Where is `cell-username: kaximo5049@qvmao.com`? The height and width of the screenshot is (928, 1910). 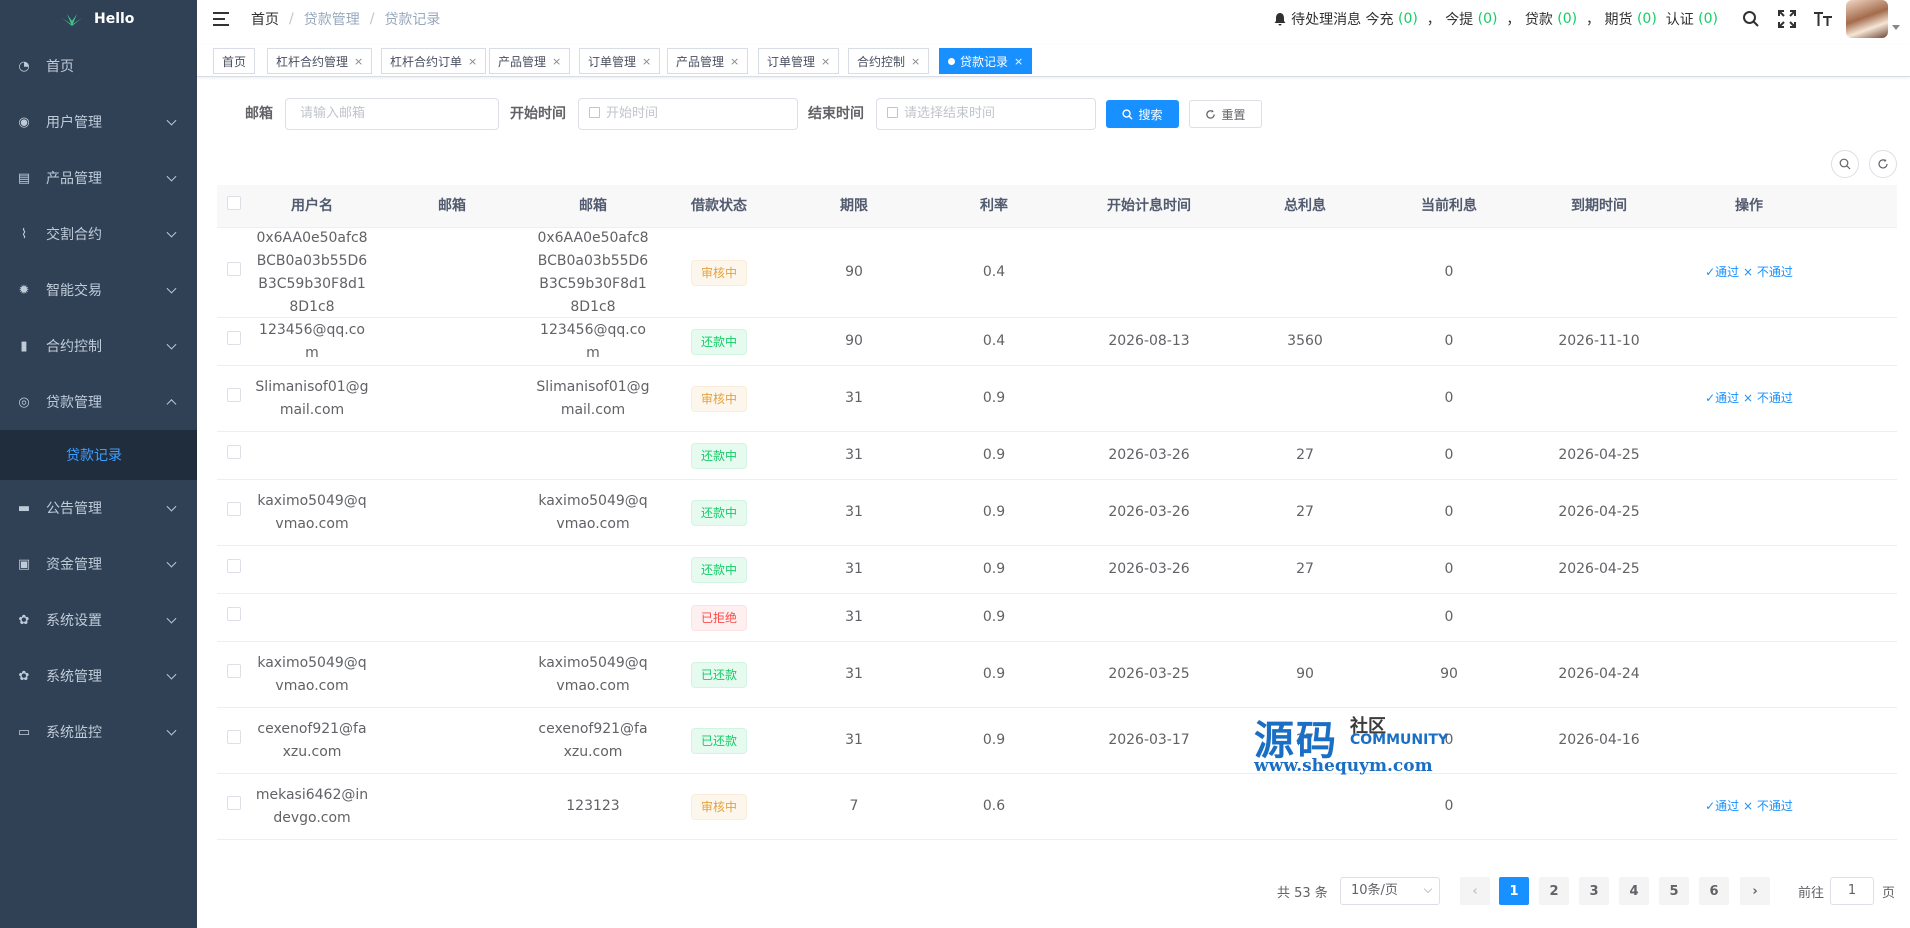 cell-username: kaximo5049@qvmao.com is located at coordinates (312, 512).